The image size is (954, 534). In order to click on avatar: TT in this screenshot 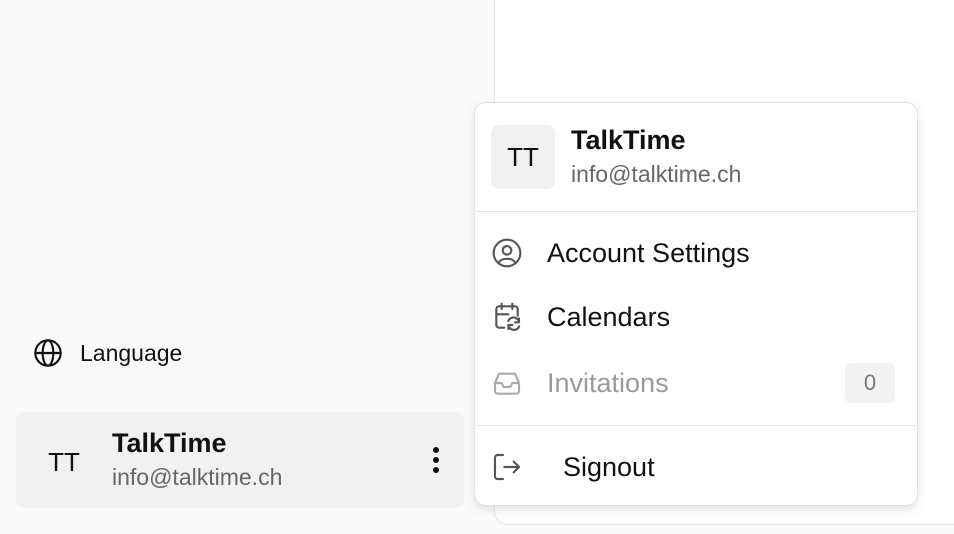, I will do `click(64, 461)`.